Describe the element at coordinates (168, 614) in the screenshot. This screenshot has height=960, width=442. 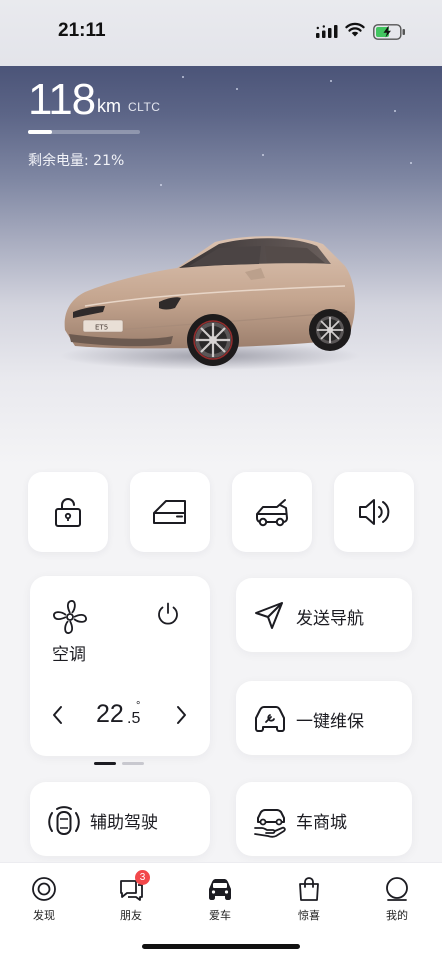
I see `power-icon` at that location.